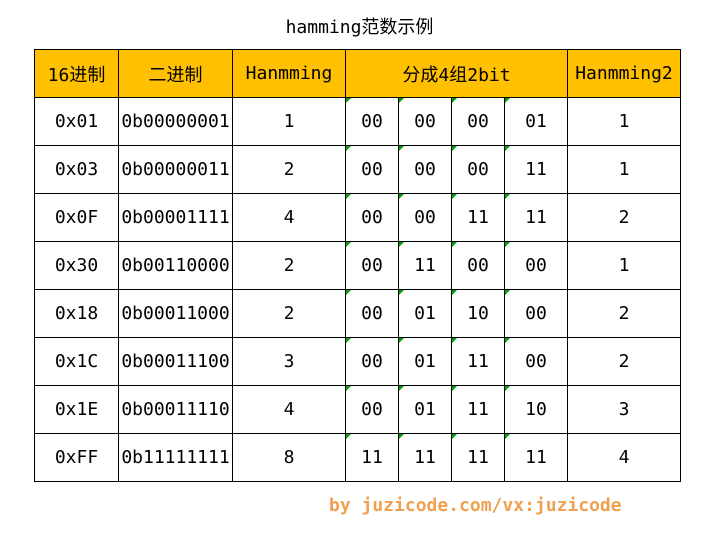 The height and width of the screenshot is (546, 719). What do you see at coordinates (76, 121) in the screenshot?
I see `cell-hex: 0x01` at bounding box center [76, 121].